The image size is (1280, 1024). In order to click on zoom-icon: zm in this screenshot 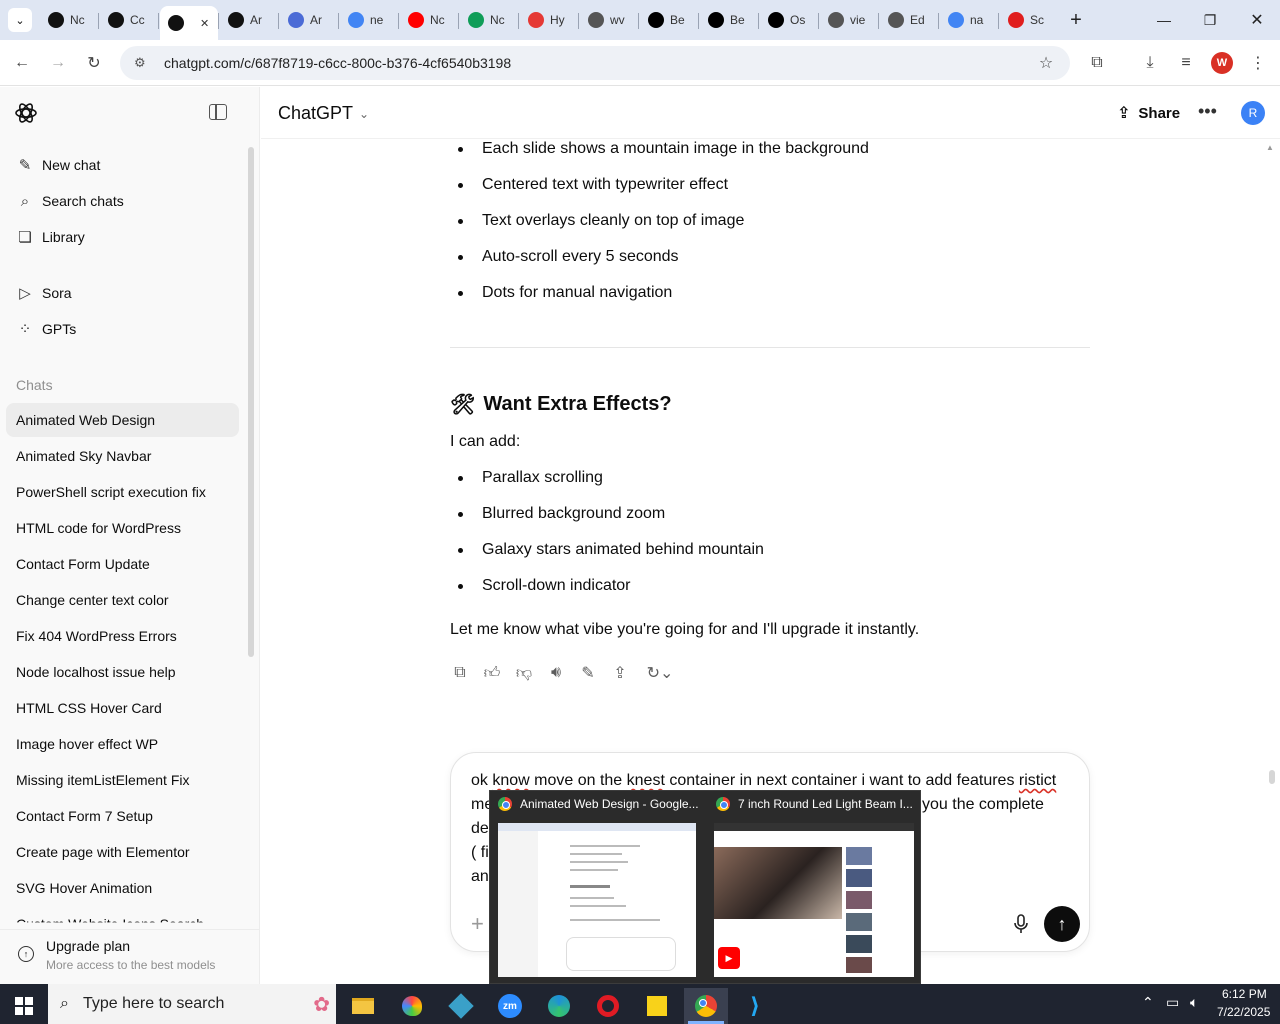, I will do `click(510, 1006)`.